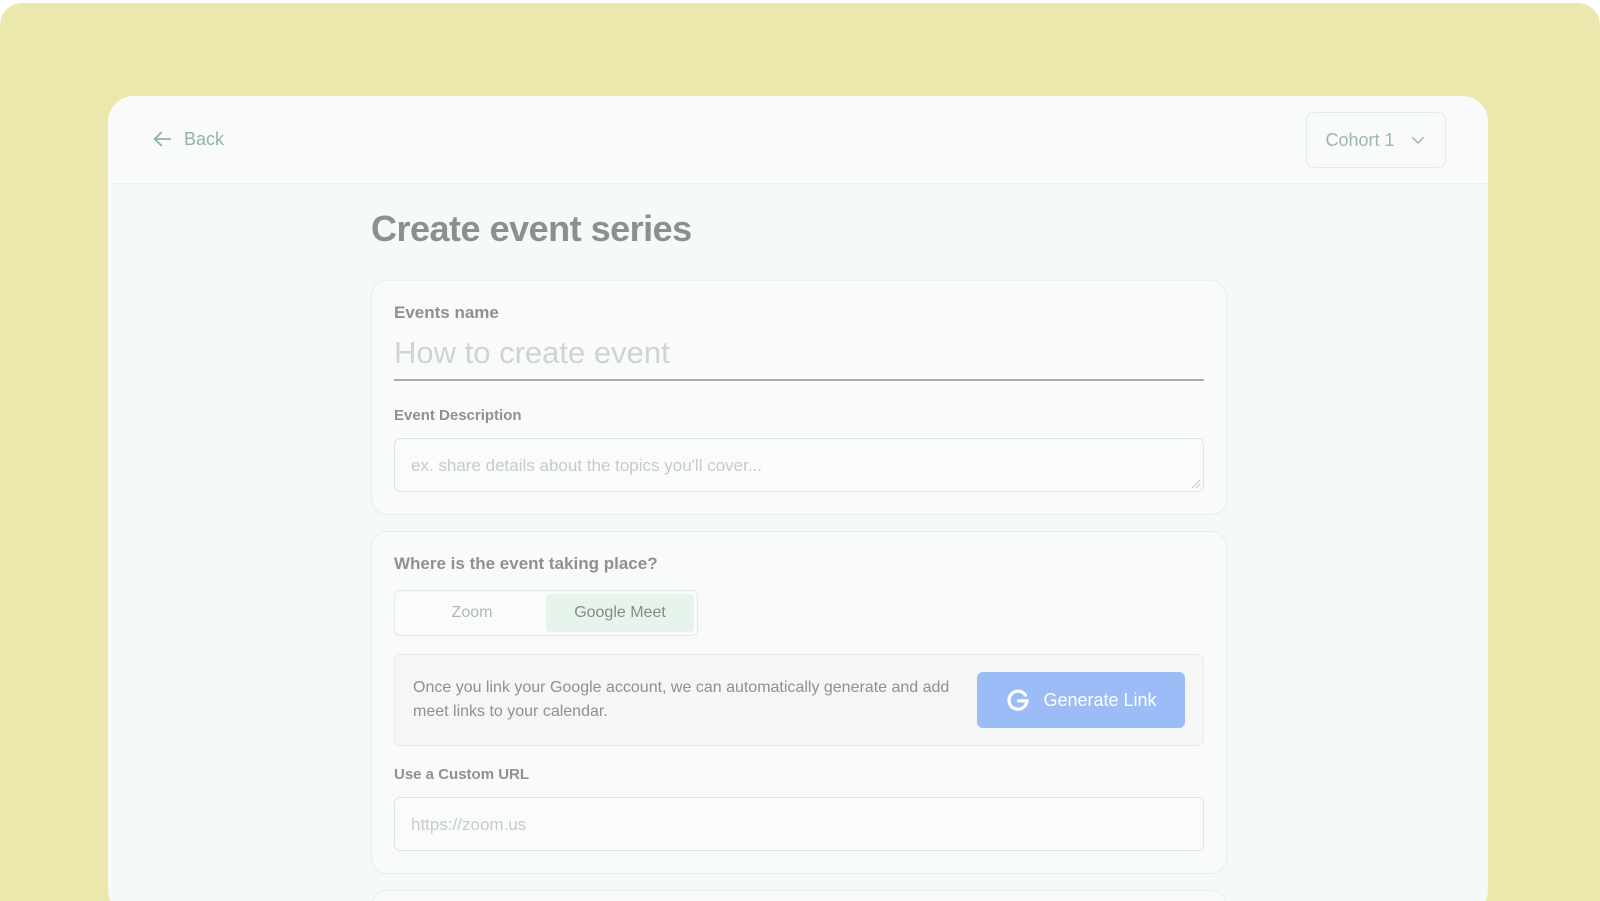 This screenshot has height=901, width=1600. I want to click on custom-url-input: https://zoom.us, so click(799, 824).